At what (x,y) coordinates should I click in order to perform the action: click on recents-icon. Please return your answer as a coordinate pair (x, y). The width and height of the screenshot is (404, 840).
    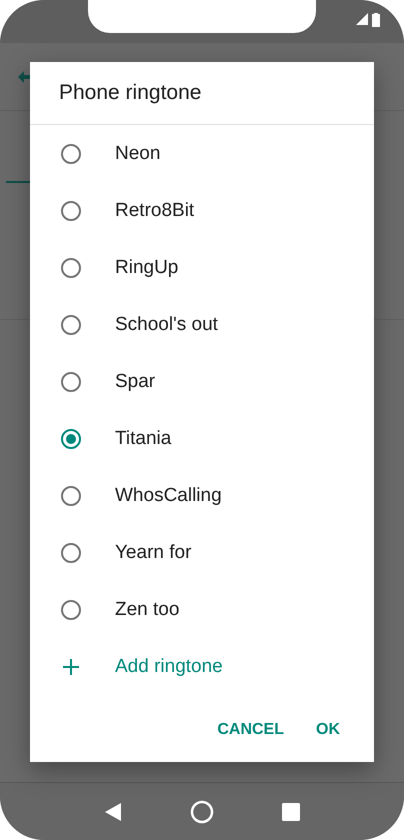
    Looking at the image, I should click on (291, 811).